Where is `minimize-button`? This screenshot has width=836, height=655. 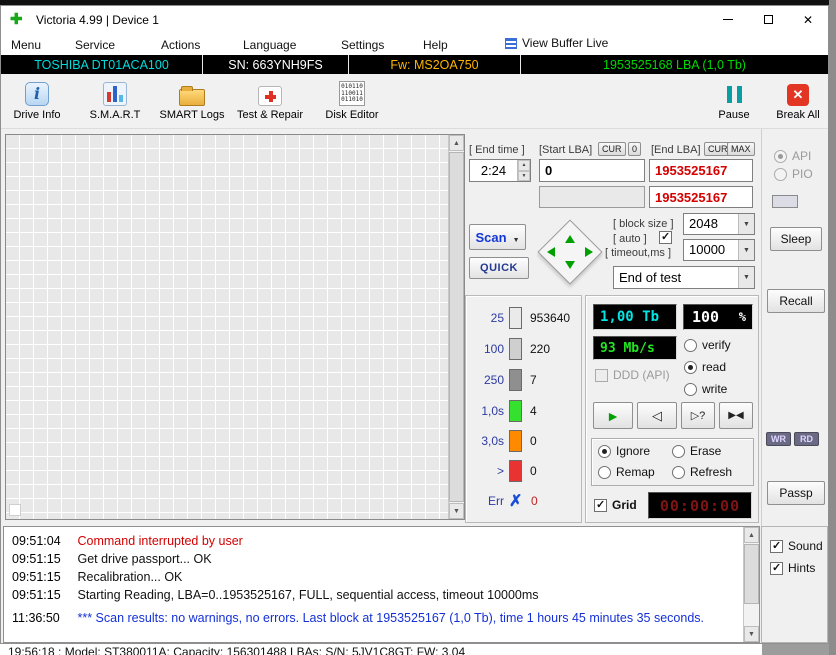 minimize-button is located at coordinates (728, 19).